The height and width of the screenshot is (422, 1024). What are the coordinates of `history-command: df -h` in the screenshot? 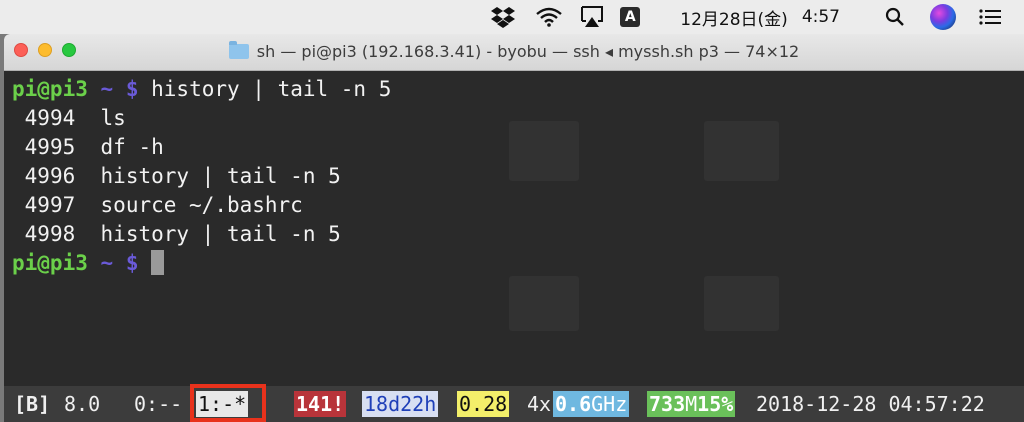 It's located at (132, 147).